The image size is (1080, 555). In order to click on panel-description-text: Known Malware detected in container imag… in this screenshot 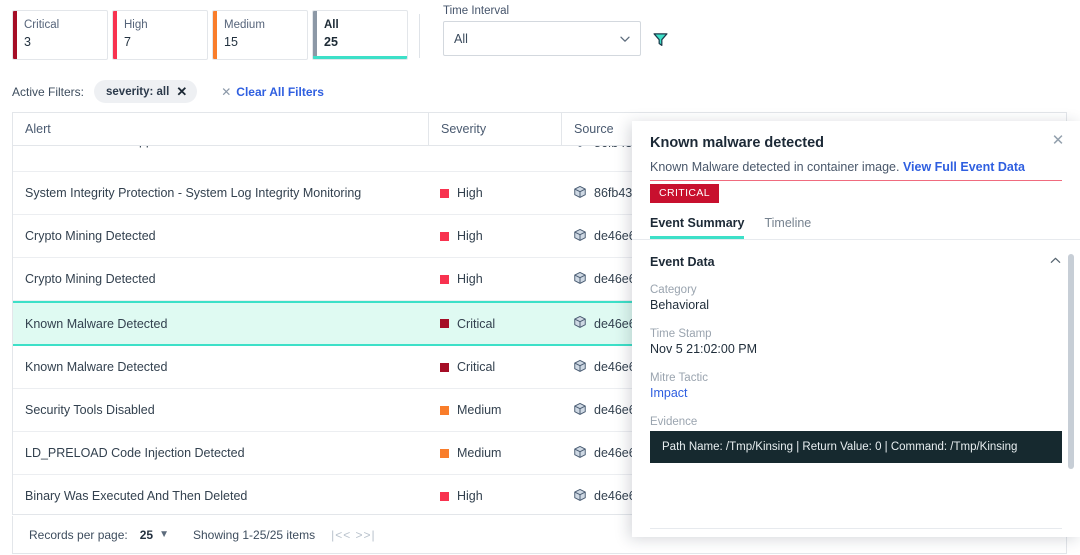, I will do `click(775, 167)`.